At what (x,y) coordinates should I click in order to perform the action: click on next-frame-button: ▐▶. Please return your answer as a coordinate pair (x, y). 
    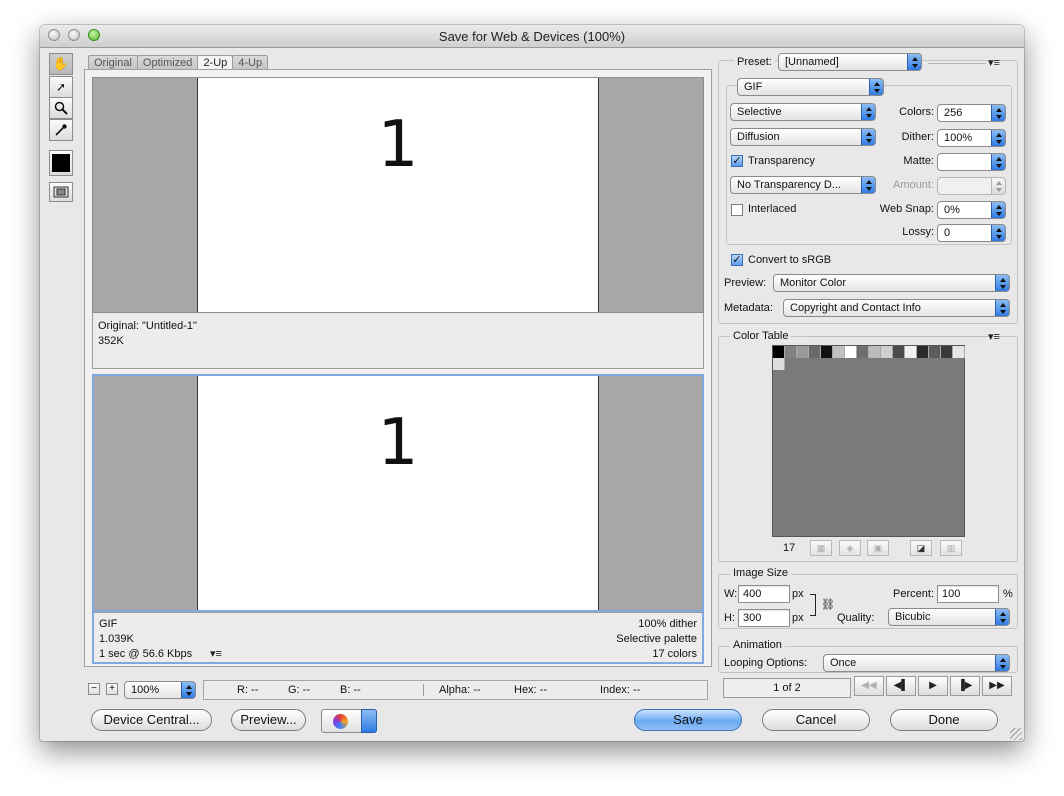
    Looking at the image, I should click on (965, 686).